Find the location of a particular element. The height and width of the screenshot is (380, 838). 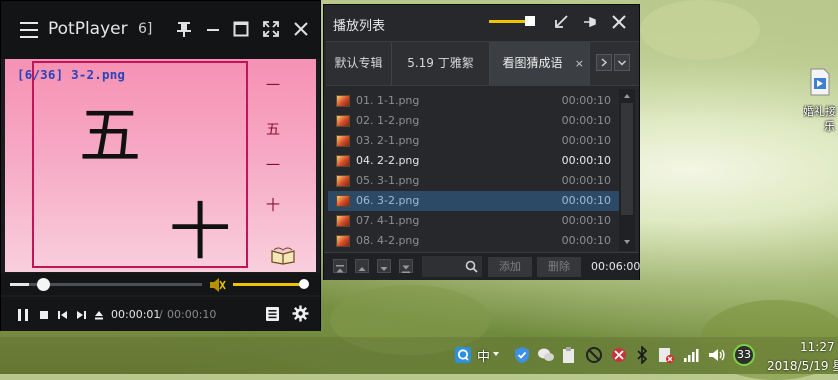

app-name: PotPlayer is located at coordinates (88, 29).